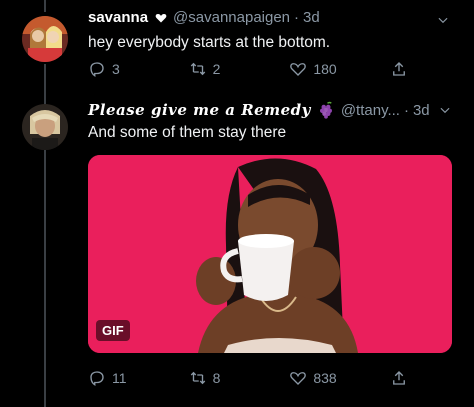  What do you see at coordinates (229, 69) in the screenshot?
I see `retweet-button: 2` at bounding box center [229, 69].